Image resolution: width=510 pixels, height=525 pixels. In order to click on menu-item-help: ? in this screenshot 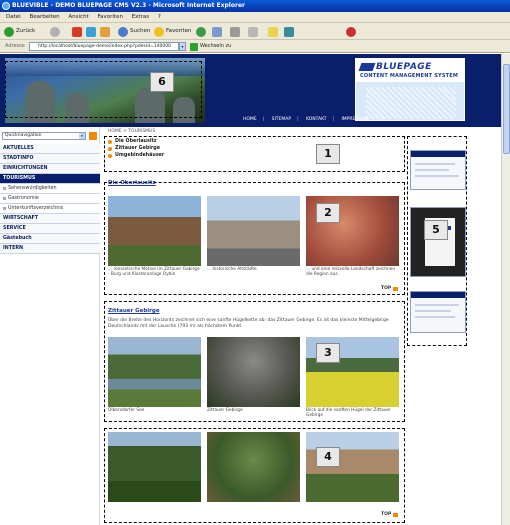, I will do `click(159, 17)`.